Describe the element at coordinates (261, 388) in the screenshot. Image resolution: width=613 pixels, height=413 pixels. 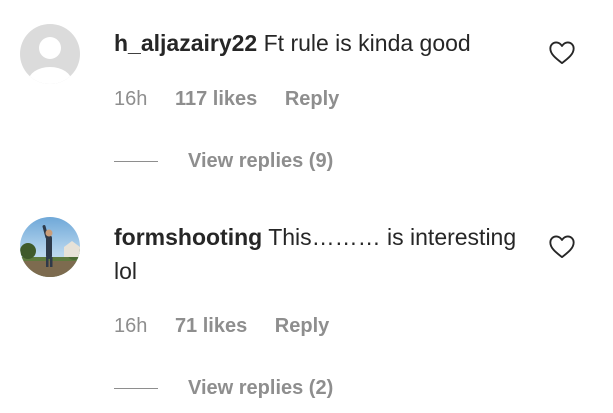
I see `view-replies-label: View replies (2)` at that location.